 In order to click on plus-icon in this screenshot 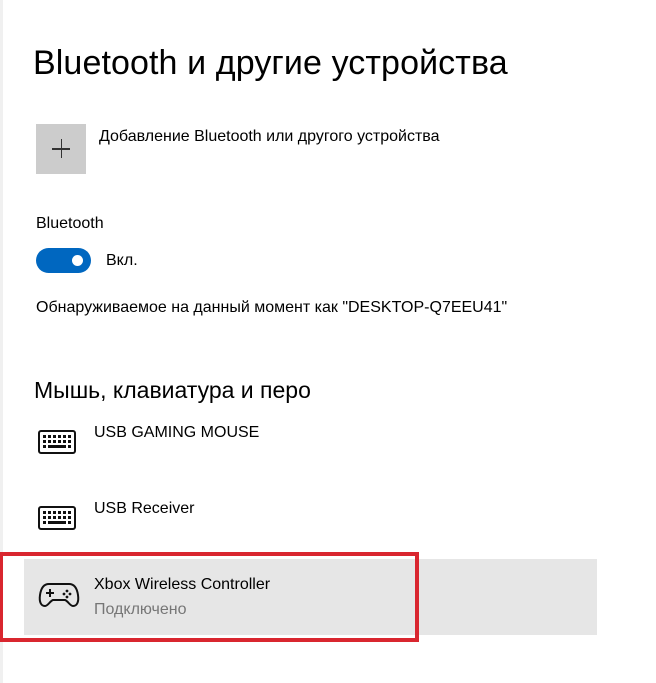, I will do `click(61, 149)`.